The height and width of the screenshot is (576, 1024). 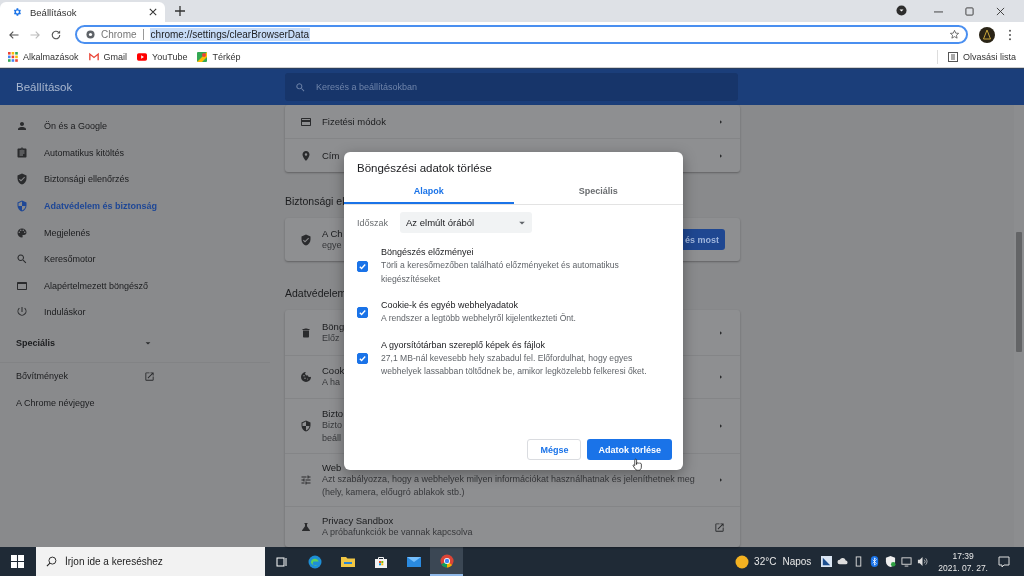 I want to click on option-description: Törli a keresőmezőben található előzményeket és automatikus kiegészítéseket, so click(x=500, y=272).